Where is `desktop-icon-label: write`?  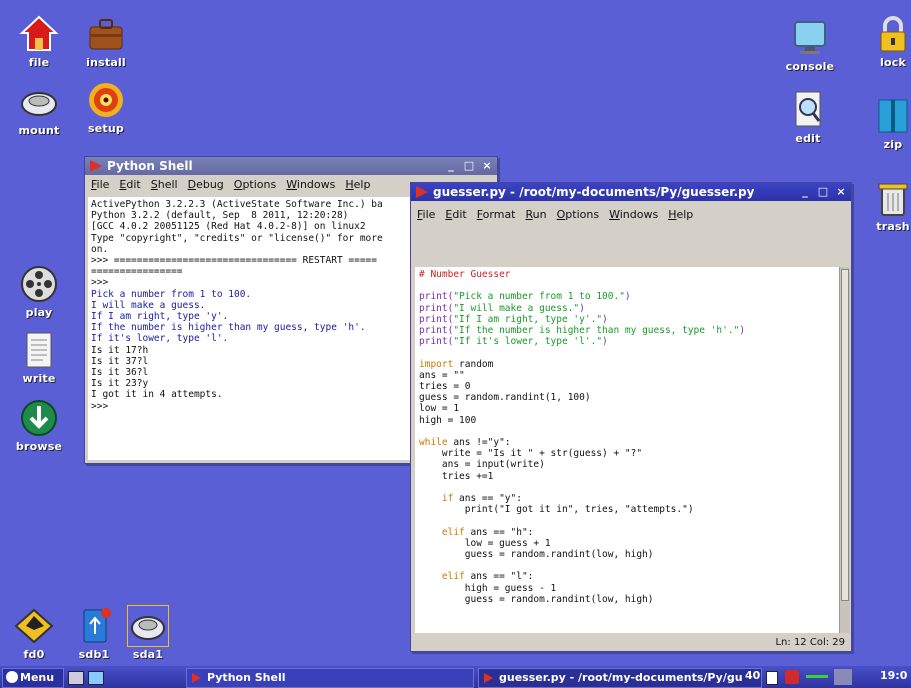
desktop-icon-label: write is located at coordinates (39, 378).